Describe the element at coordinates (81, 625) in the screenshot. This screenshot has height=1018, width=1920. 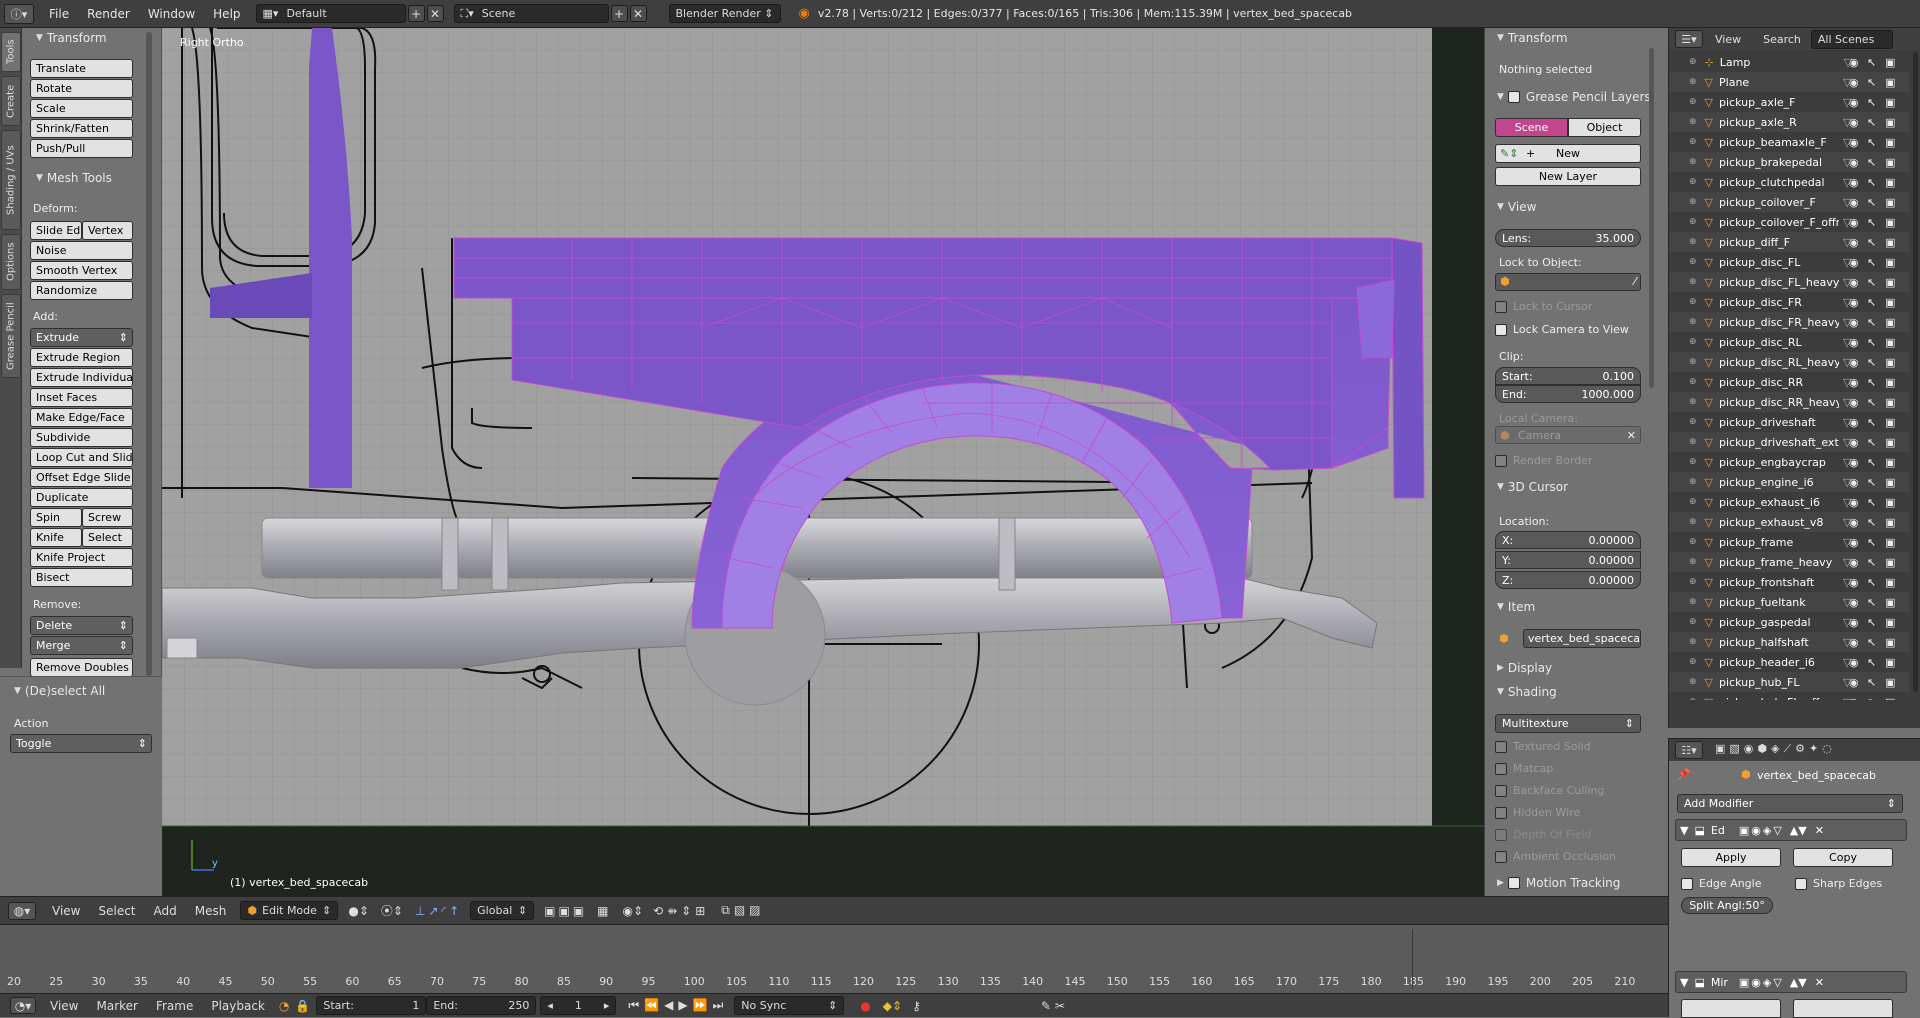
I see `delete-menu: Delete ⇕` at that location.